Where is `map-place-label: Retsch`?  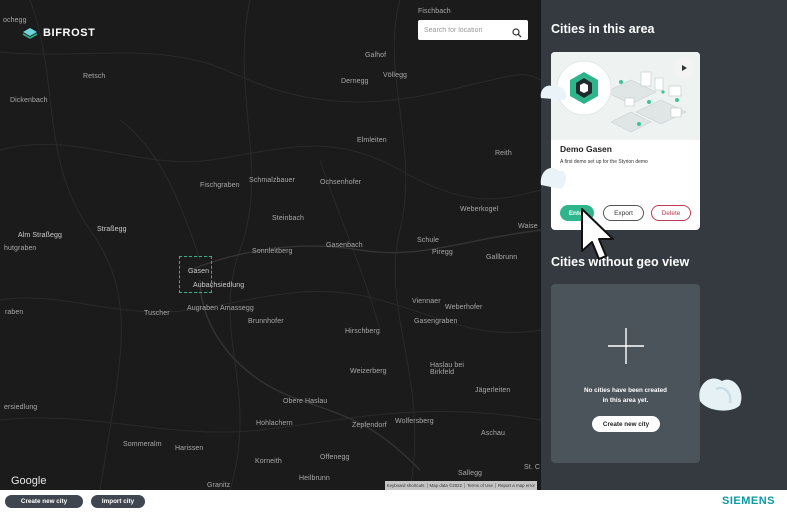 map-place-label: Retsch is located at coordinates (94, 76).